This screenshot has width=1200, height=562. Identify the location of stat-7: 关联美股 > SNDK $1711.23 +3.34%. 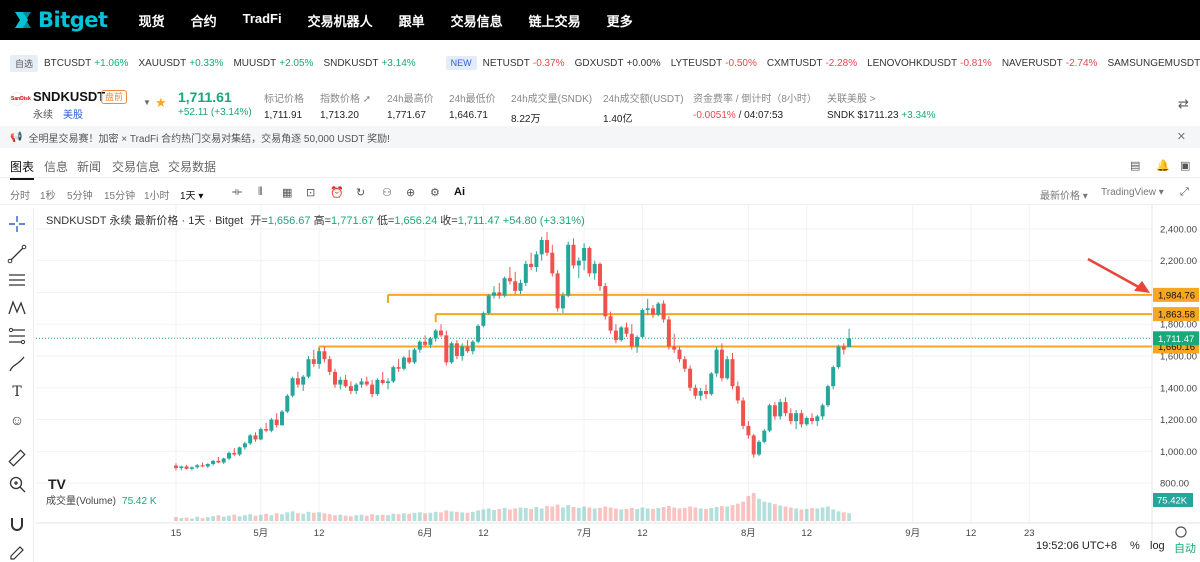
(881, 105).